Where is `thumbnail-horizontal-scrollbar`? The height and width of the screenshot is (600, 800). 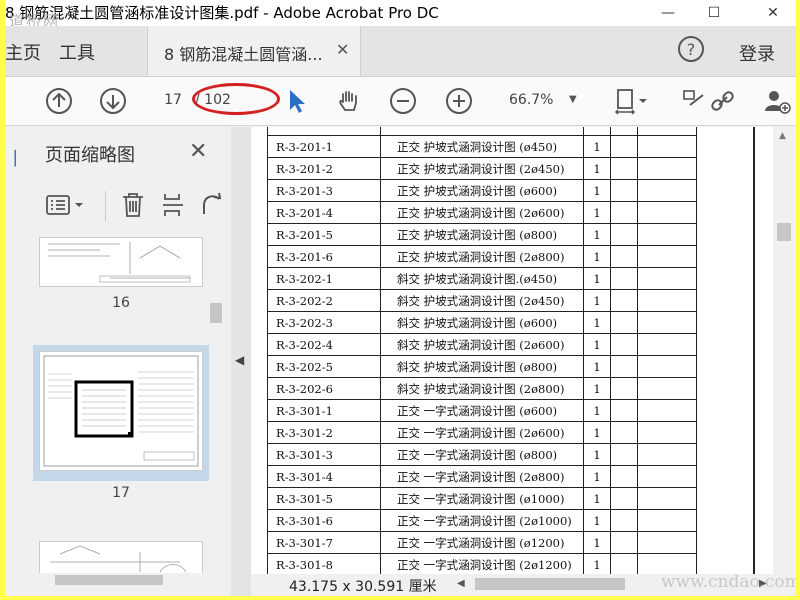 thumbnail-horizontal-scrollbar is located at coordinates (121, 580).